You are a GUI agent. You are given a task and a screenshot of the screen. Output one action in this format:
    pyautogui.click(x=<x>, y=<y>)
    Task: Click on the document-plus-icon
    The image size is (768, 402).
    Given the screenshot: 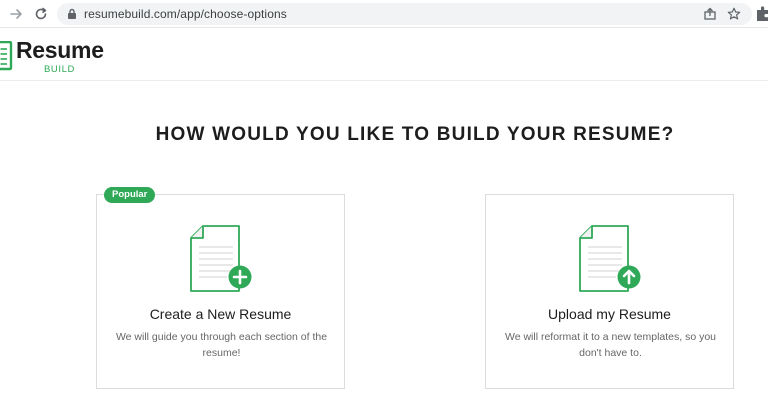 What is the action you would take?
    pyautogui.click(x=221, y=258)
    